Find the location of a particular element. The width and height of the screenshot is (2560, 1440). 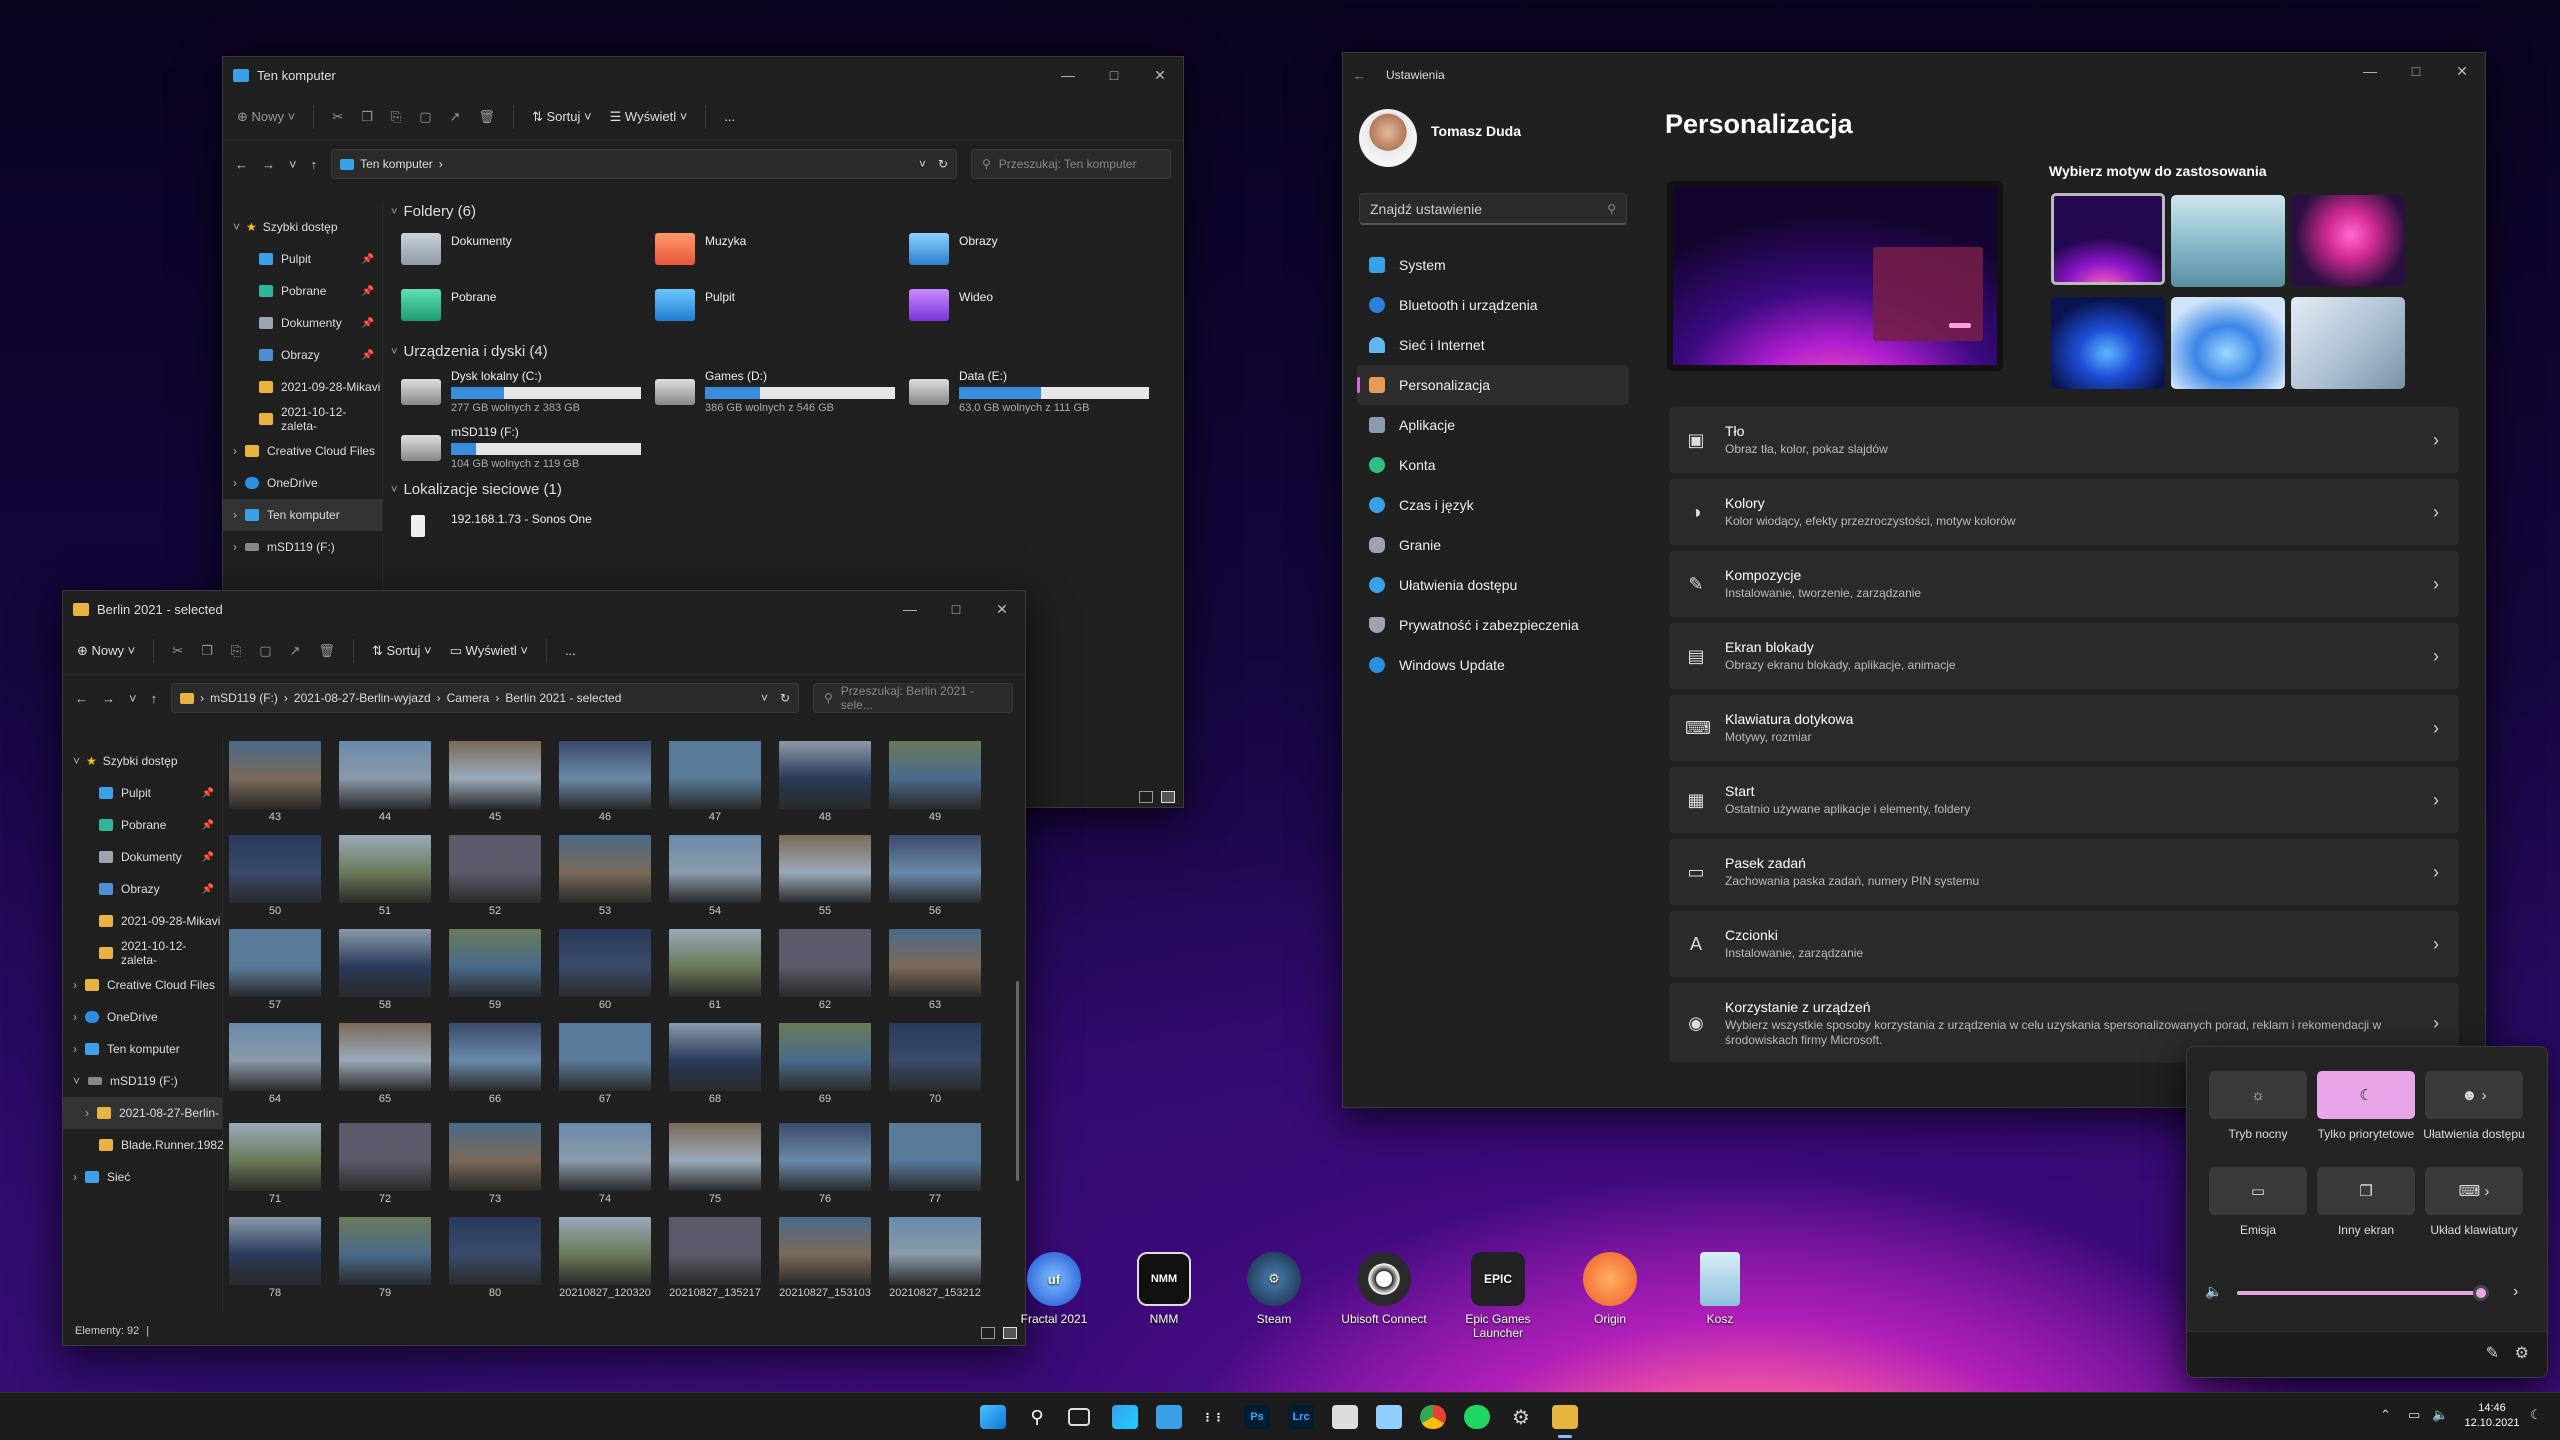

search-box: ⚲ Przeszukaj: Ten komputer is located at coordinates (1071, 164).